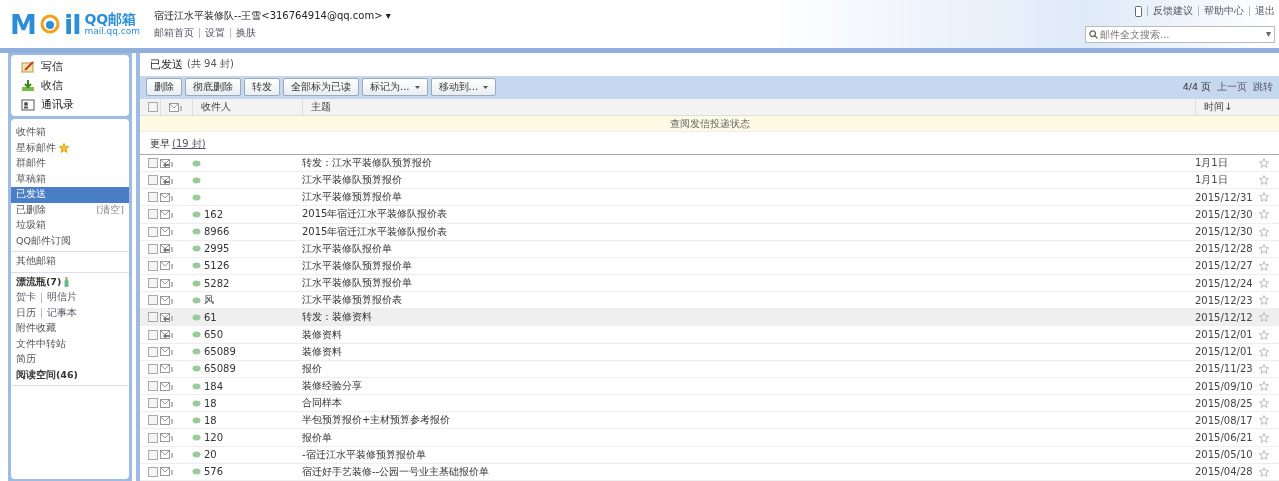 Image resolution: width=1279 pixels, height=481 pixels. Describe the element at coordinates (748, 437) in the screenshot. I see `mail-subject: 报价单` at that location.